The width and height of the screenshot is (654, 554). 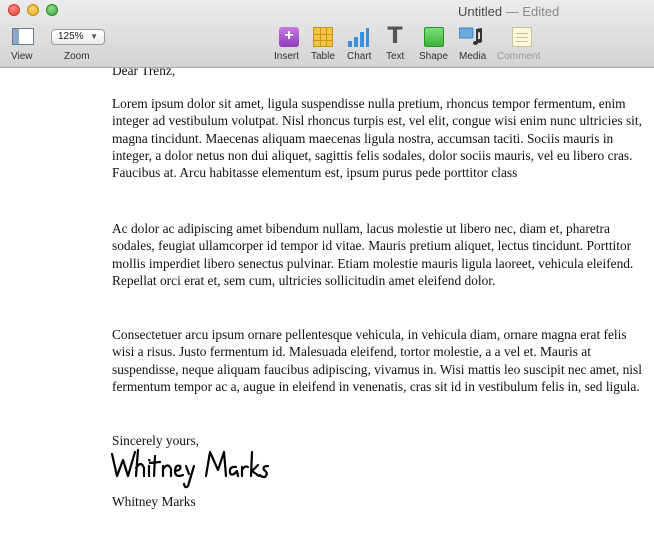 I want to click on table-label: Table, so click(x=323, y=56).